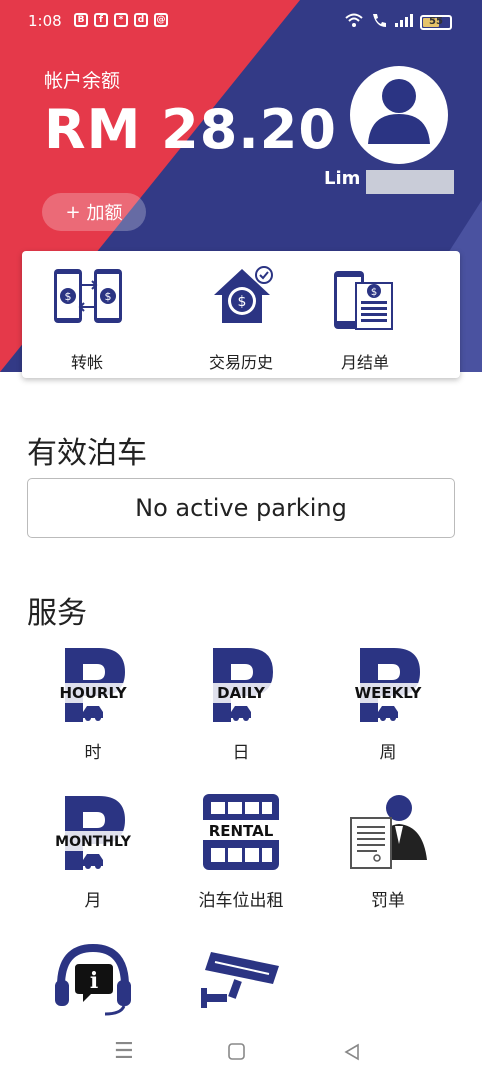 The width and height of the screenshot is (482, 1080). I want to click on service-monthly: MONTHLY 月, so click(93, 858).